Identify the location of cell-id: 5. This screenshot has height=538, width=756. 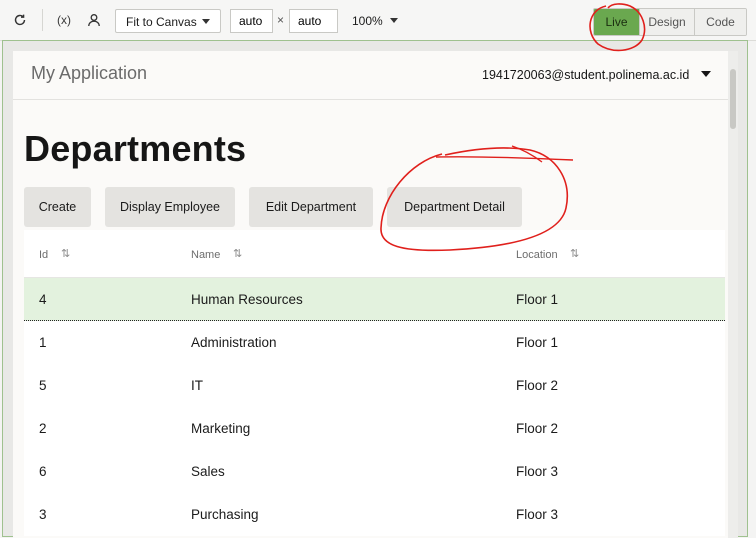
(43, 385).